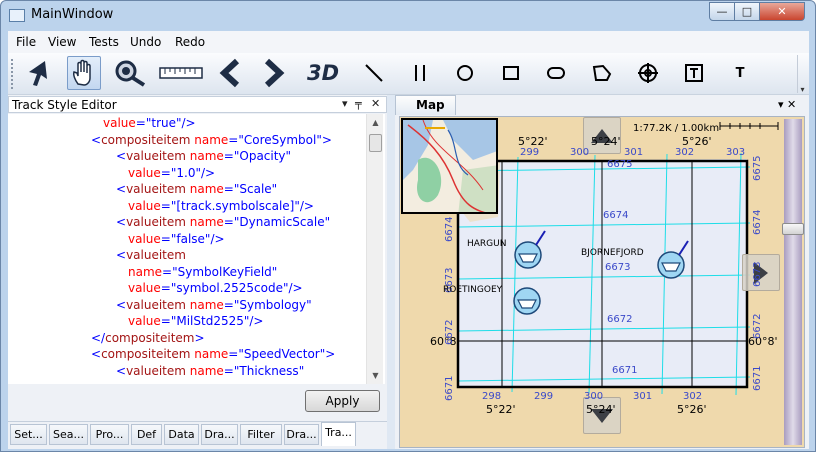  Describe the element at coordinates (196, 321) in the screenshot. I see `xml-line: value="MilStd2525"/>` at that location.